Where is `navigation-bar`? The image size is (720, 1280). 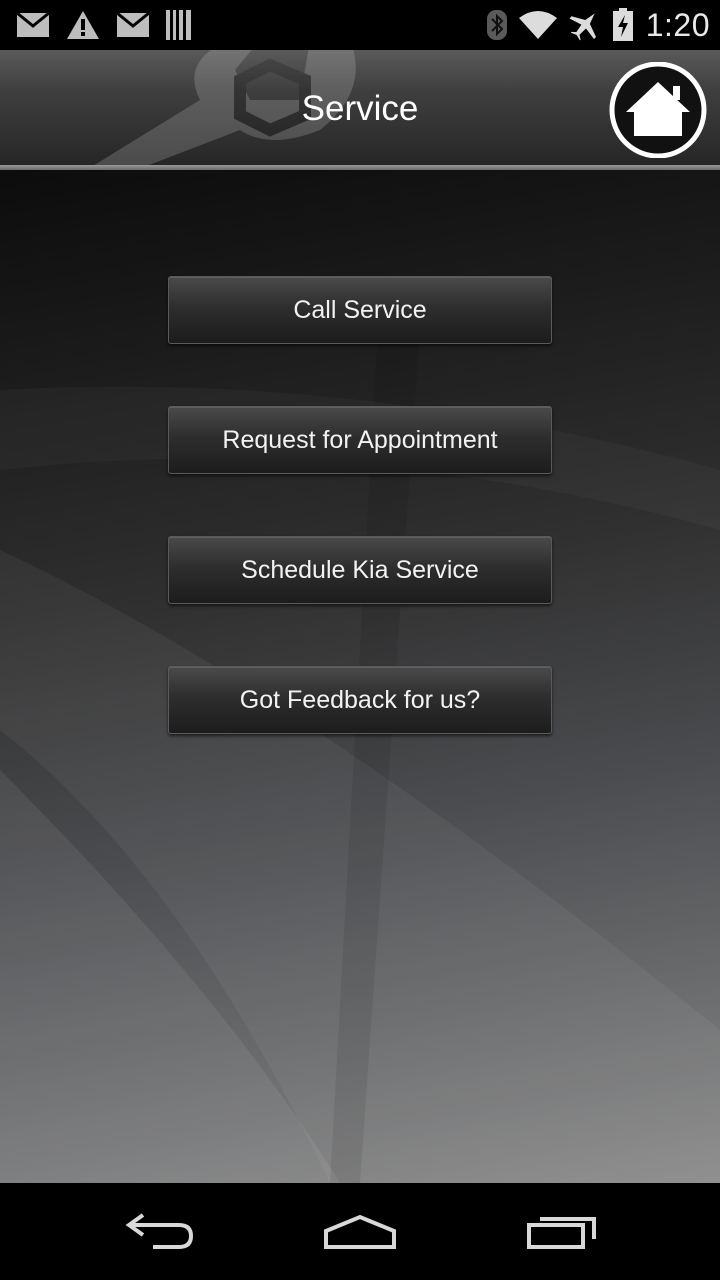
navigation-bar is located at coordinates (360, 1231).